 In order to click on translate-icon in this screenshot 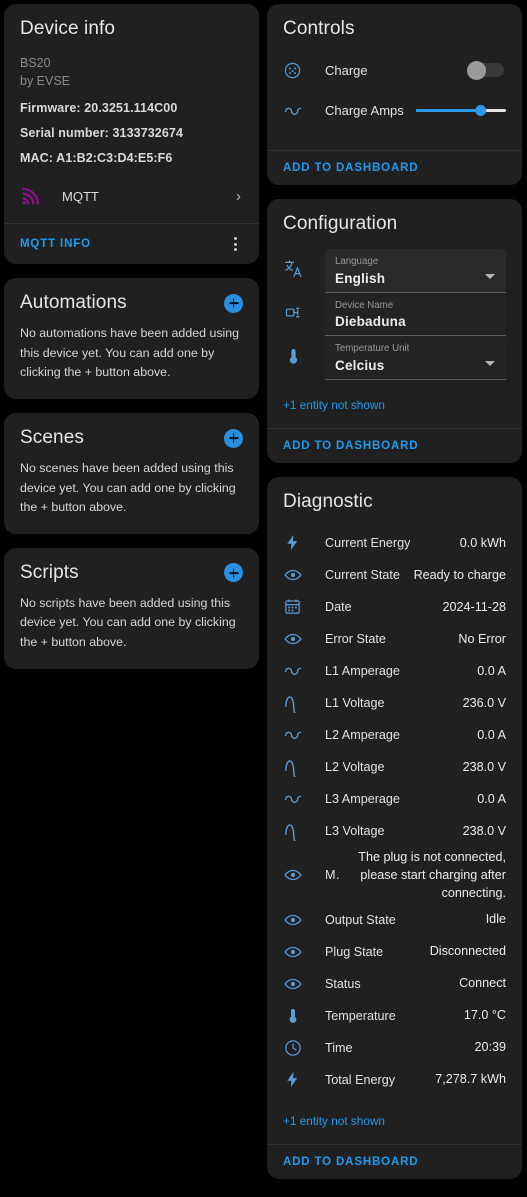, I will do `click(298, 271)`.